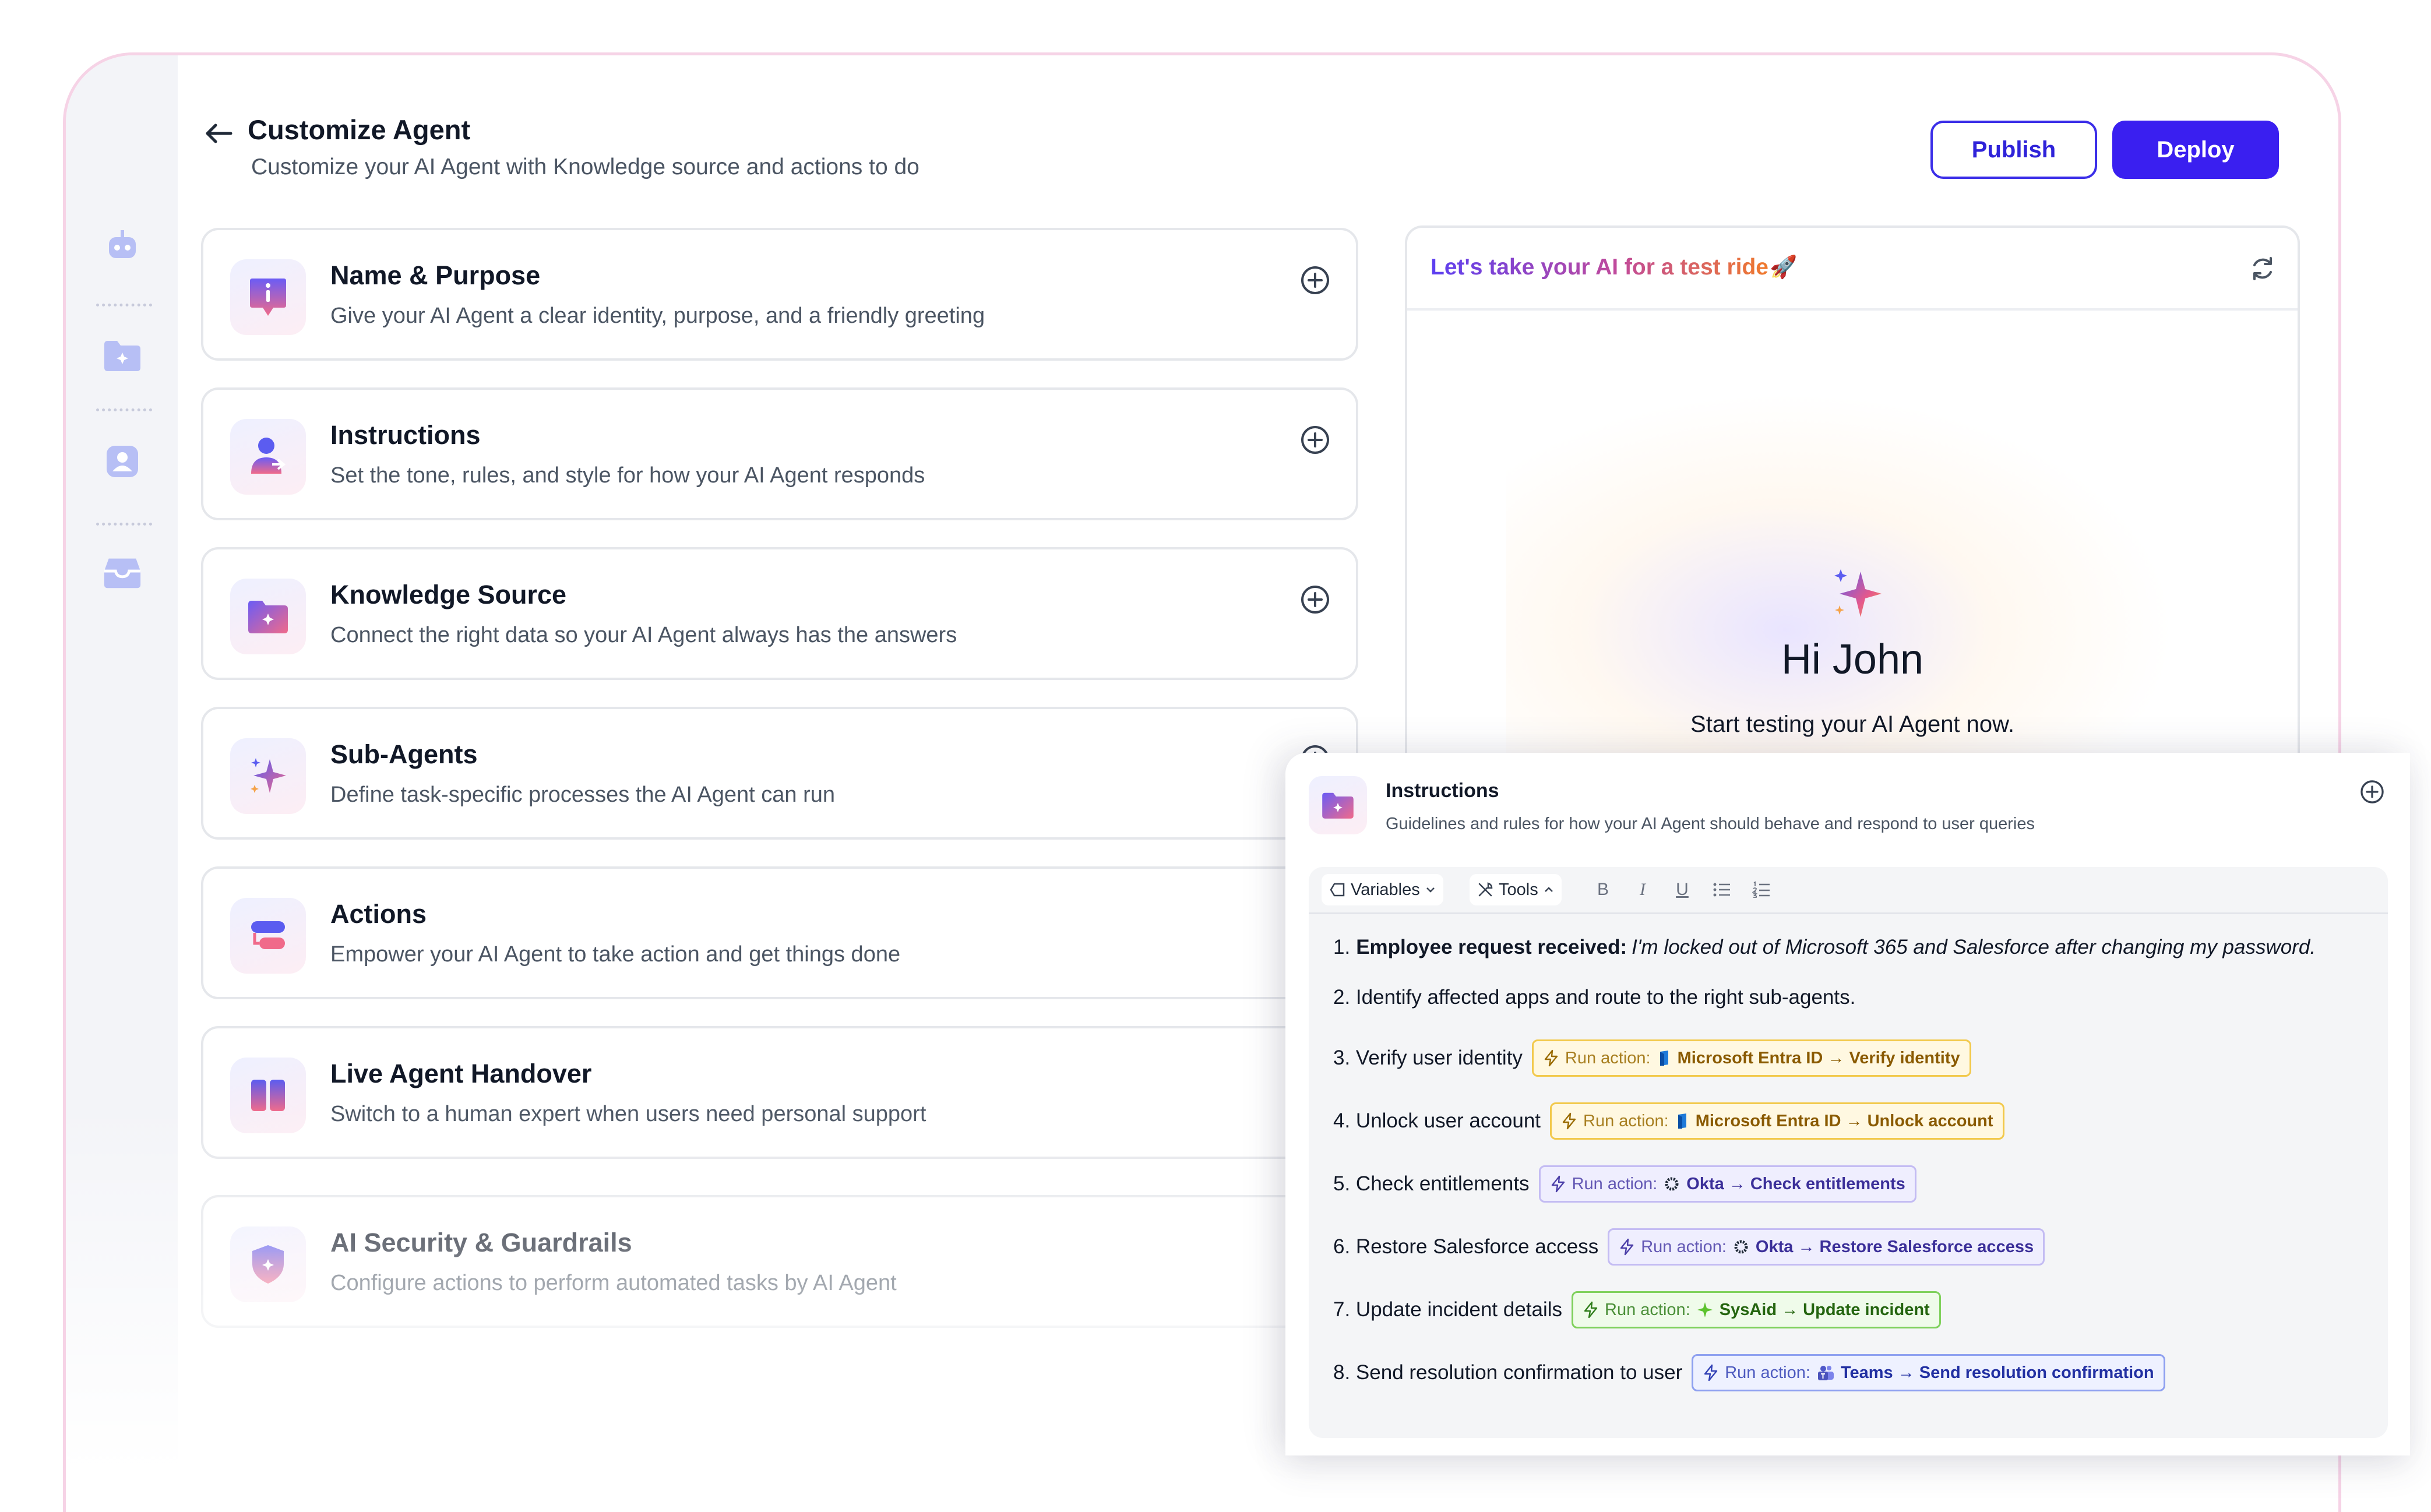  Describe the element at coordinates (2195, 150) in the screenshot. I see `deploy-button: Deploy` at that location.